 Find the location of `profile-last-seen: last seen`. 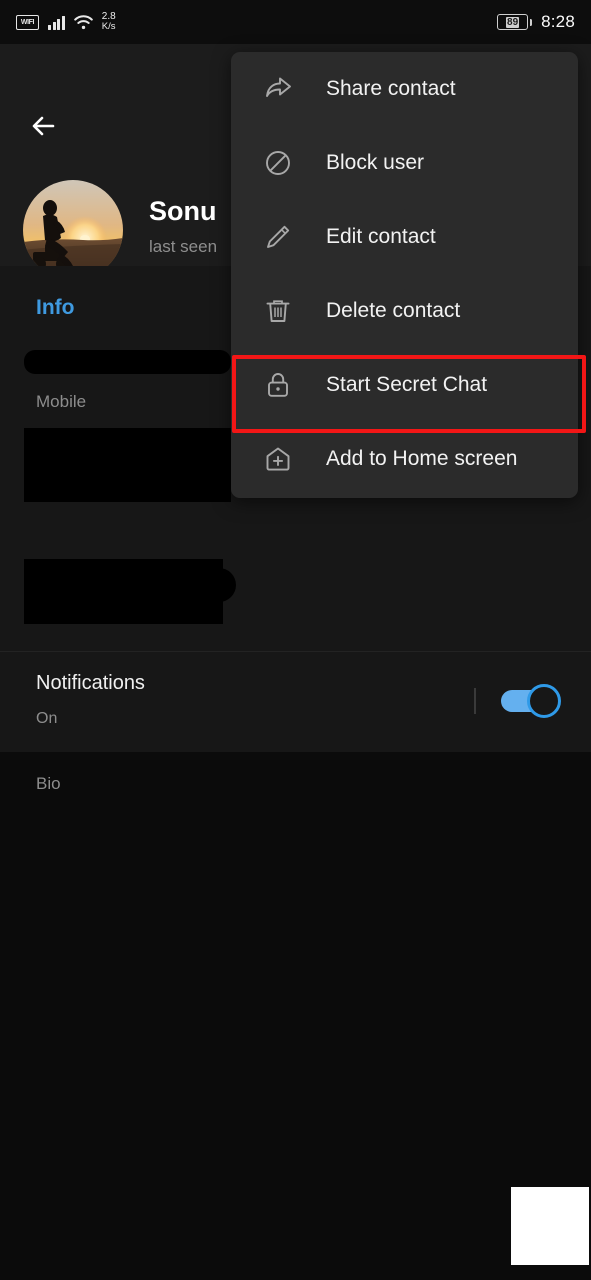

profile-last-seen: last seen is located at coordinates (183, 246).